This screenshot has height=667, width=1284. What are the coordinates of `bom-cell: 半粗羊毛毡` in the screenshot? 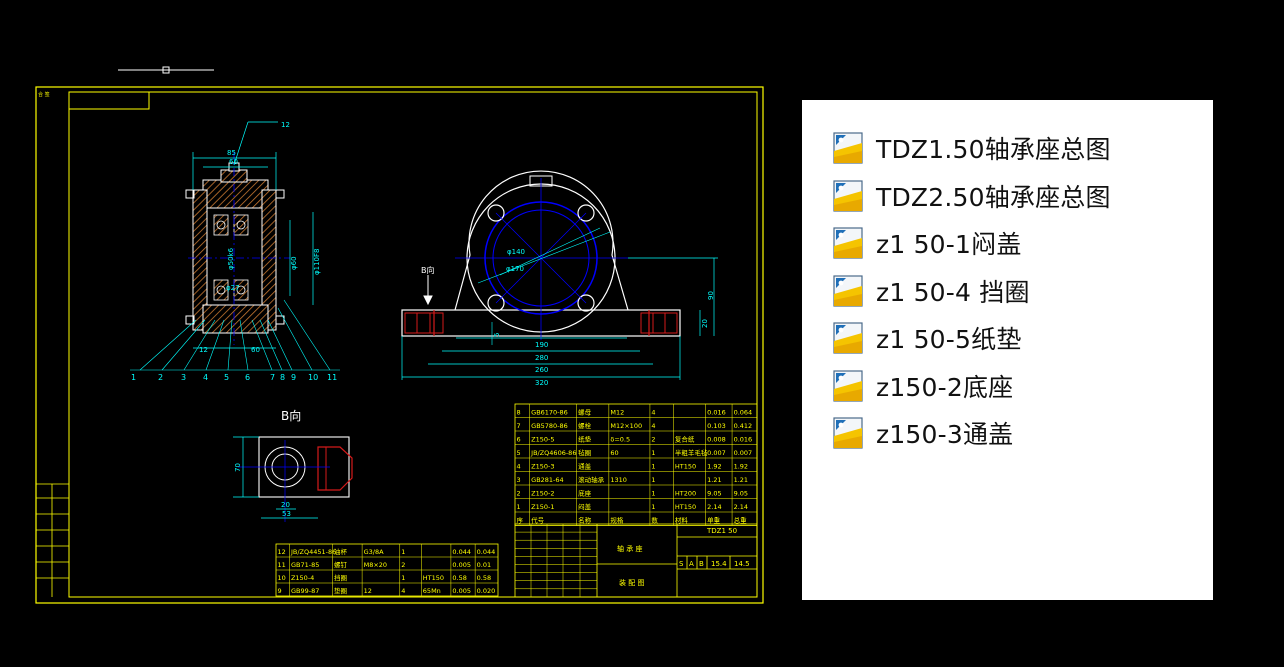 It's located at (691, 452).